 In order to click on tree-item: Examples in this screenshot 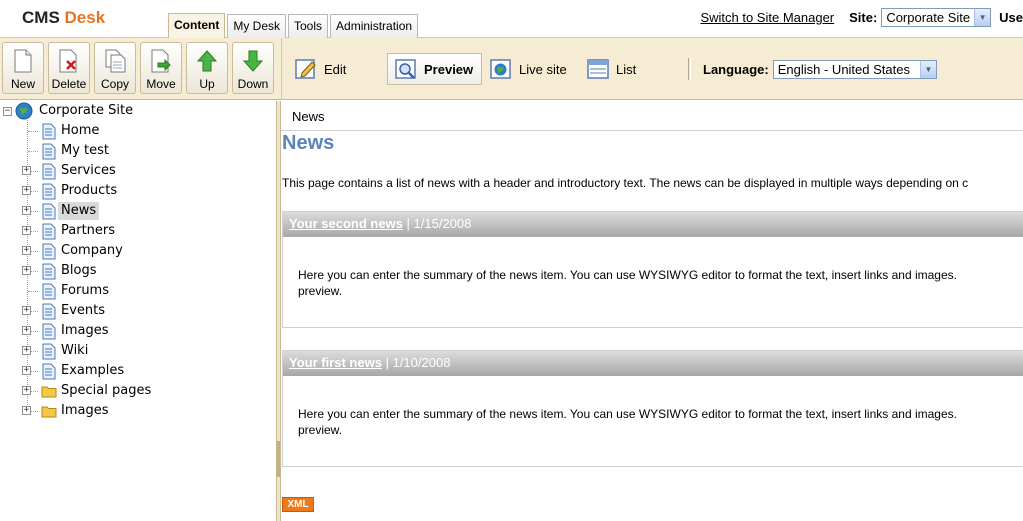, I will do `click(83, 371)`.